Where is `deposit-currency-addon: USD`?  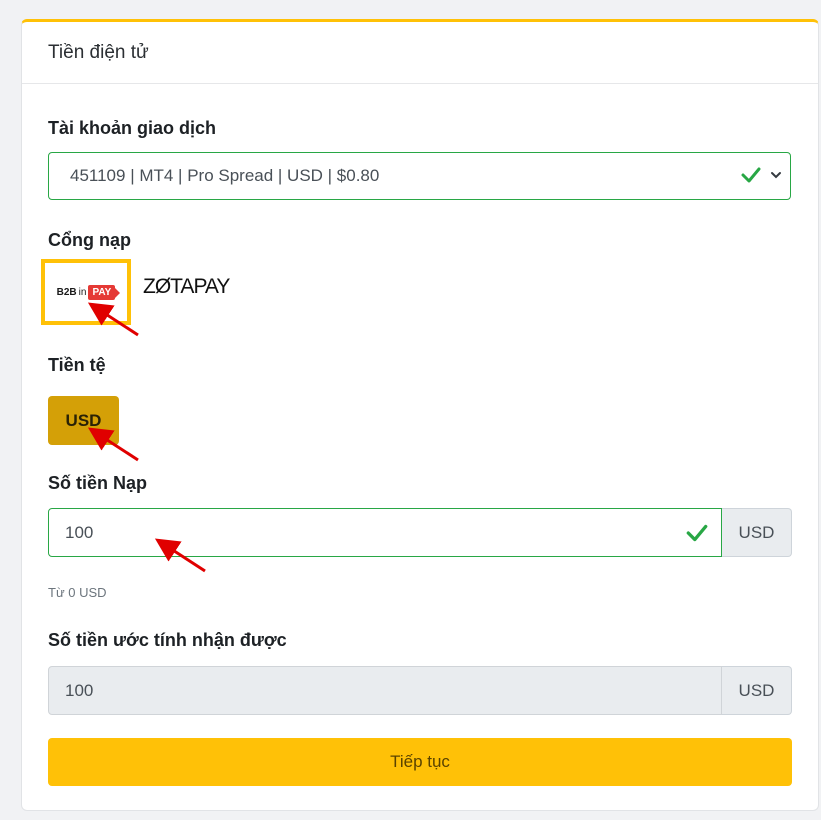 deposit-currency-addon: USD is located at coordinates (757, 532).